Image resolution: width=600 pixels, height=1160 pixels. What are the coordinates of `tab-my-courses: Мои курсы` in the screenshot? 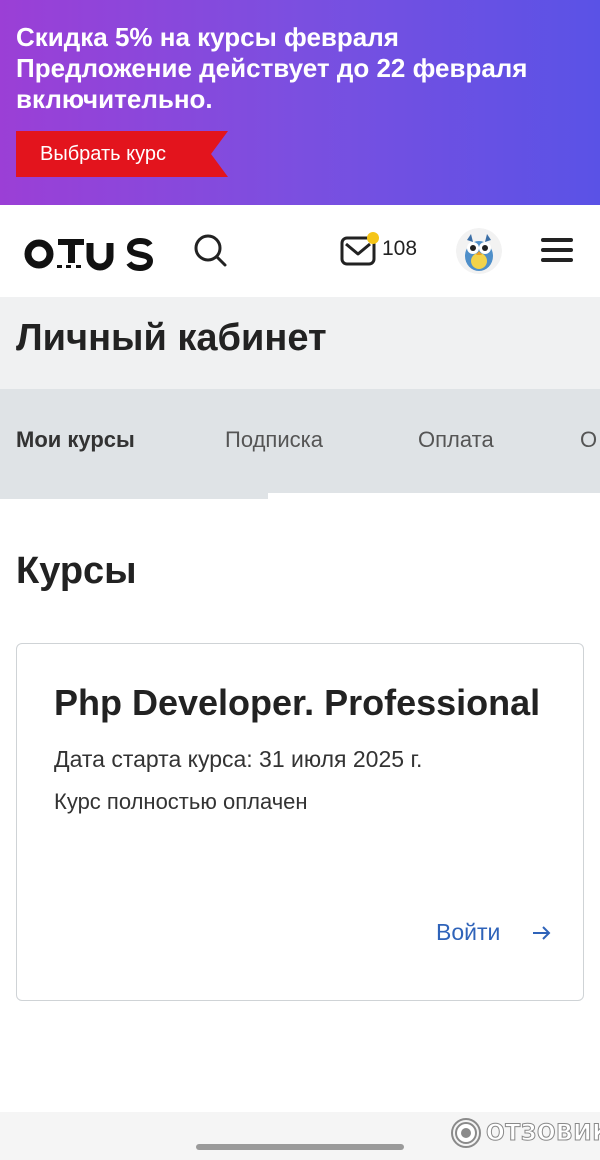 It's located at (75, 440).